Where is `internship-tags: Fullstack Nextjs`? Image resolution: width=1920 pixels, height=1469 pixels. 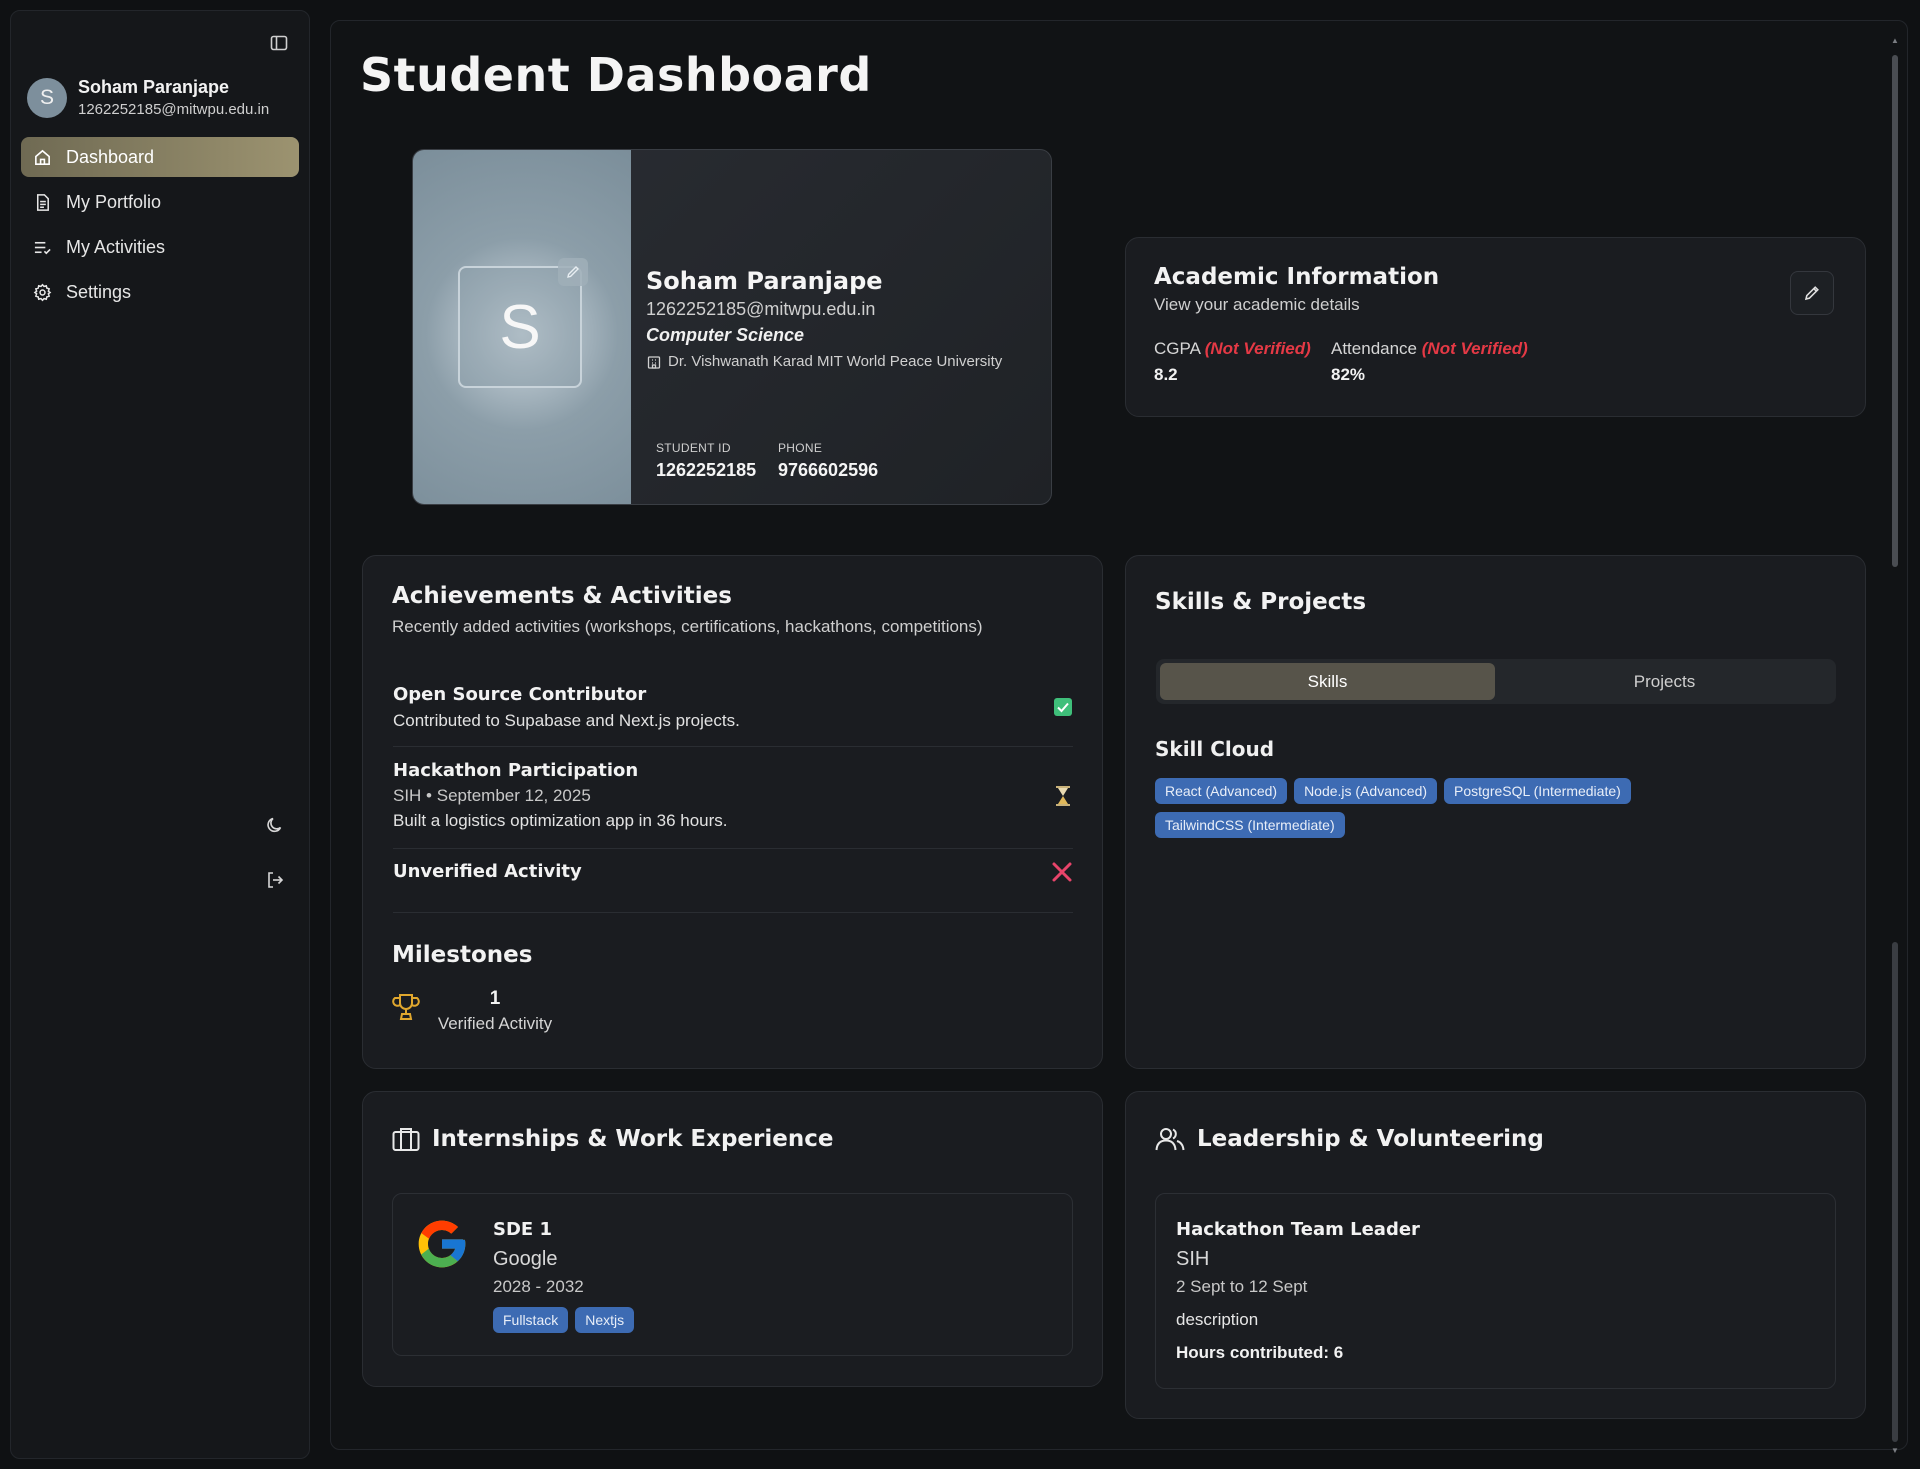
internship-tags: Fullstack Nextjs is located at coordinates (567, 1324).